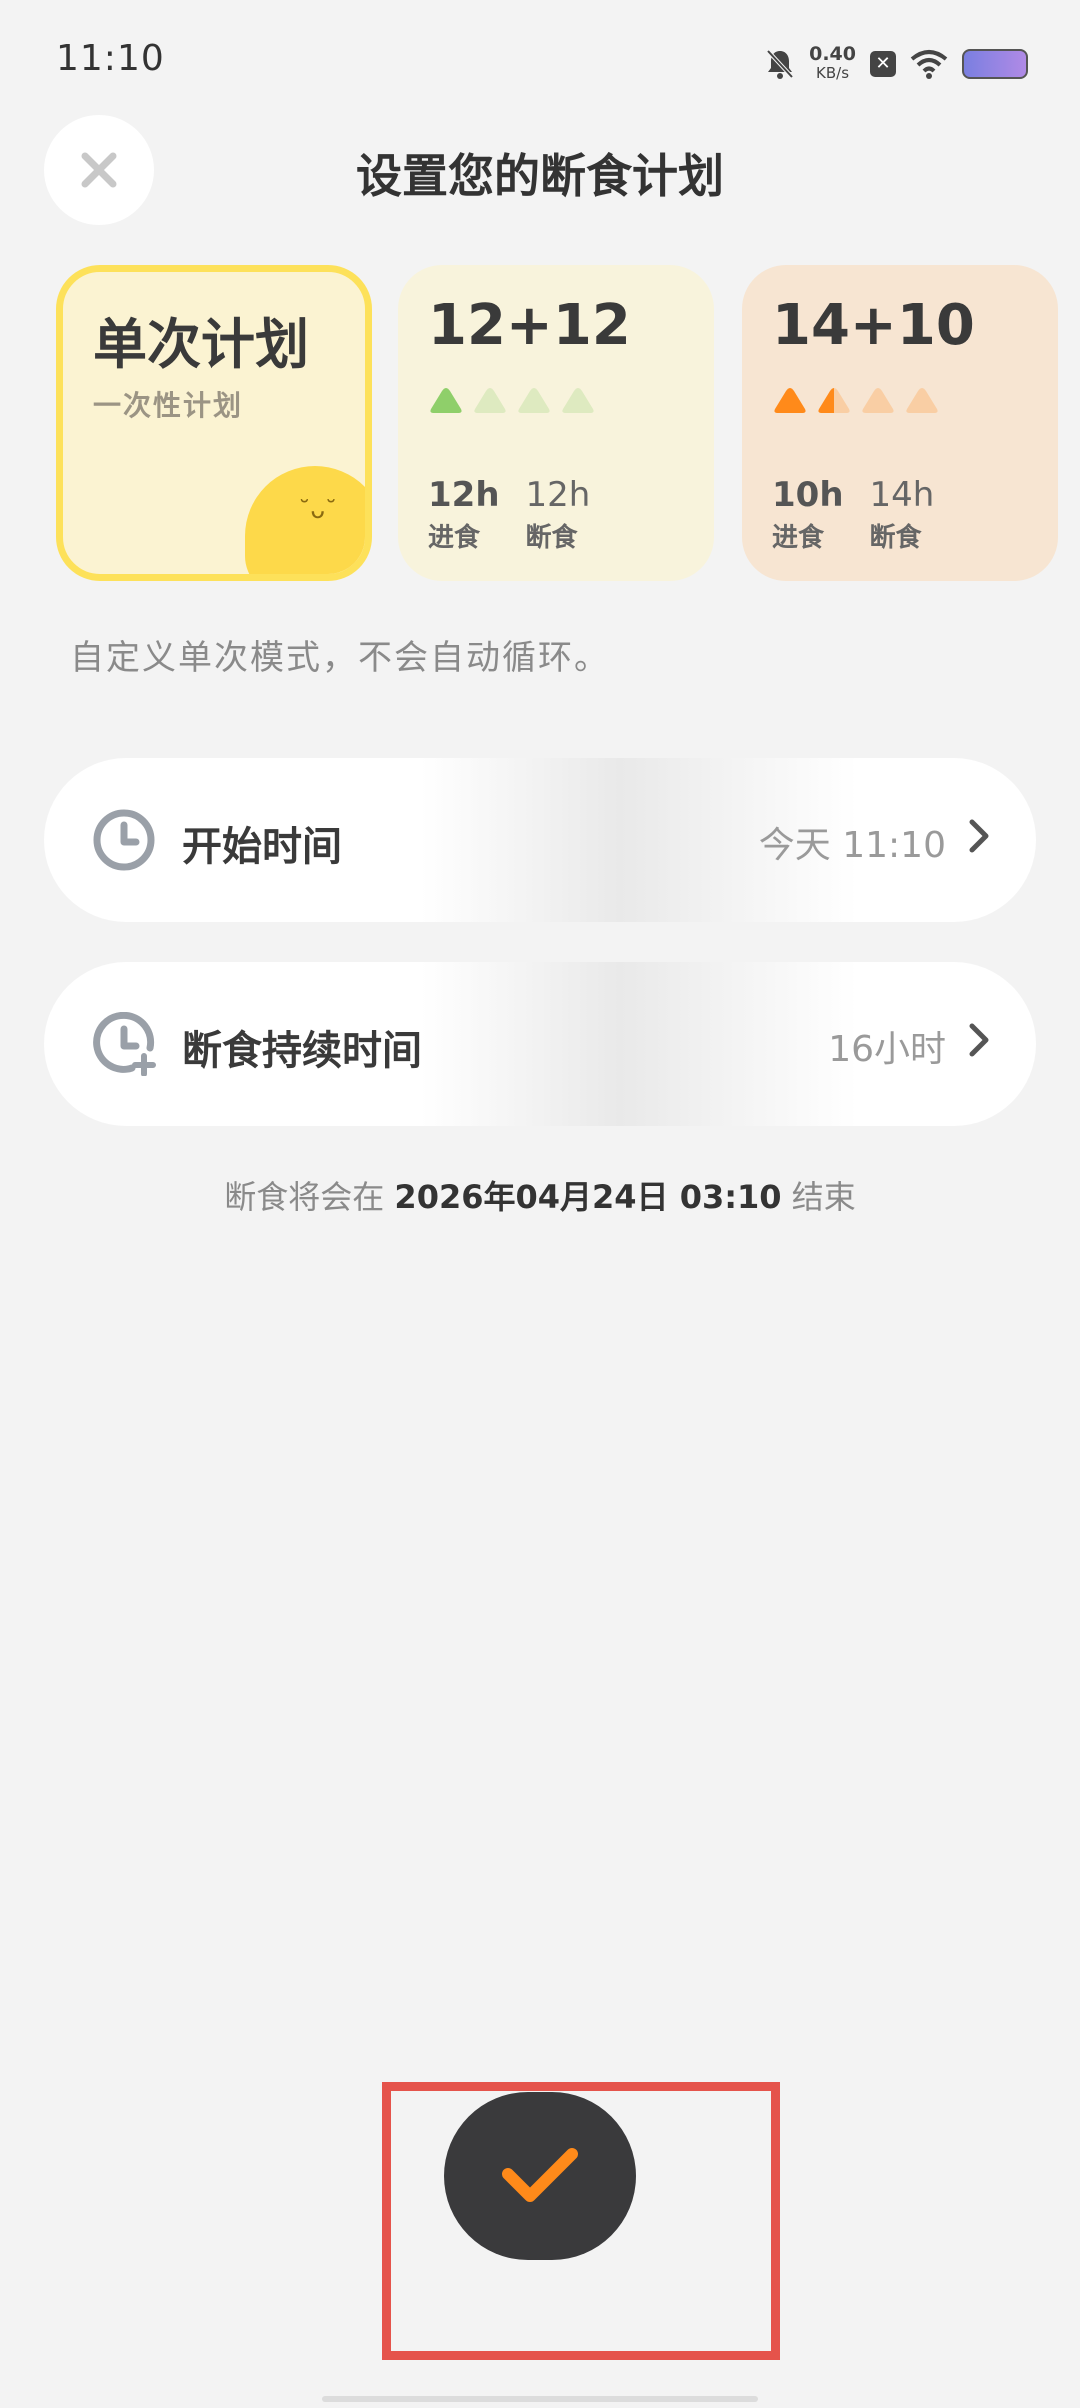 The height and width of the screenshot is (2408, 1080). Describe the element at coordinates (995, 64) in the screenshot. I see `battery-icon` at that location.